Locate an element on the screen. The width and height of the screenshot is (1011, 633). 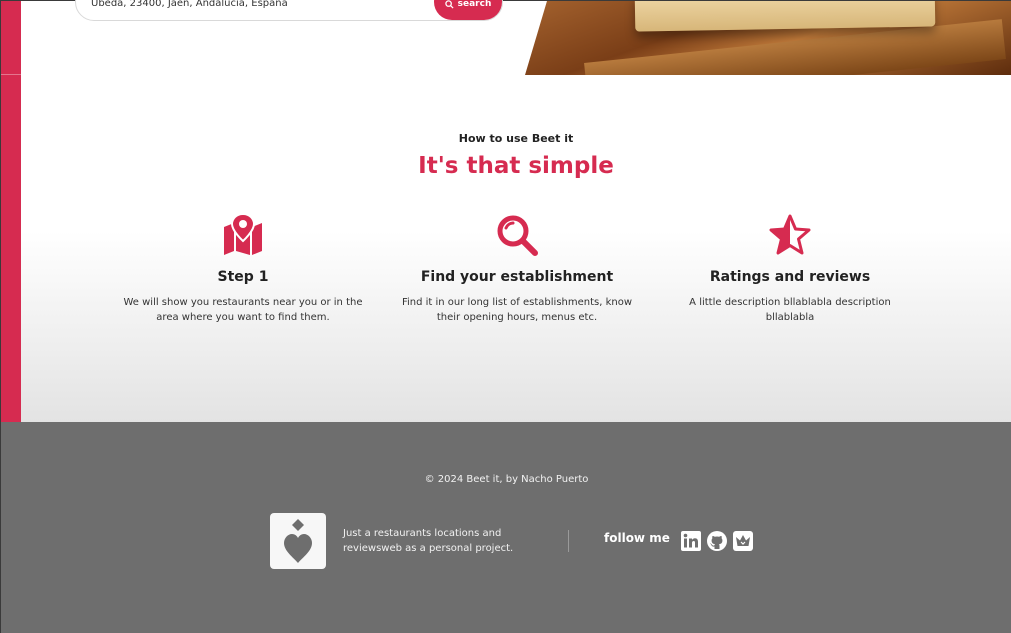
linkedin-icon is located at coordinates (691, 541).